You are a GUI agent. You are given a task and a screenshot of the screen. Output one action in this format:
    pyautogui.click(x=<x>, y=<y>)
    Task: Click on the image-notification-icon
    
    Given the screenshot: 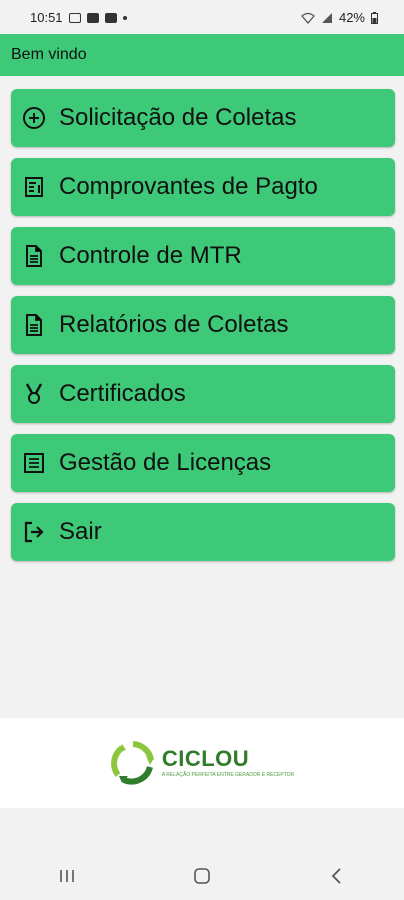 What is the action you would take?
    pyautogui.click(x=74, y=17)
    